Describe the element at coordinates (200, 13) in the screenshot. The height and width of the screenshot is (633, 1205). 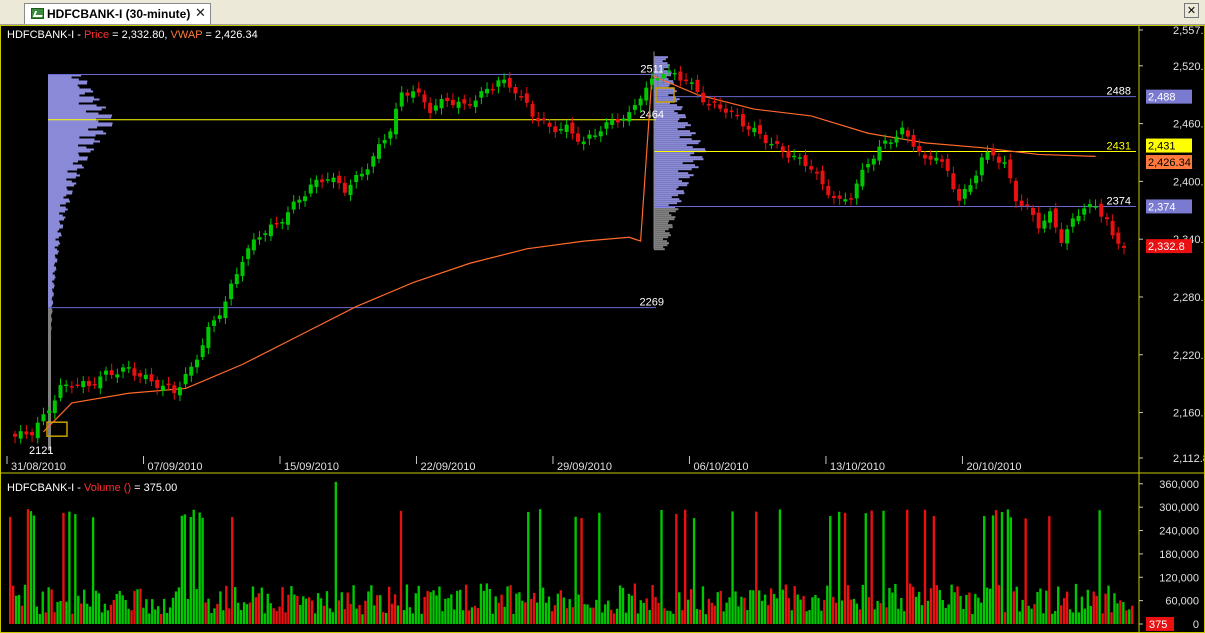
I see `tab-close-icon: ✕` at that location.